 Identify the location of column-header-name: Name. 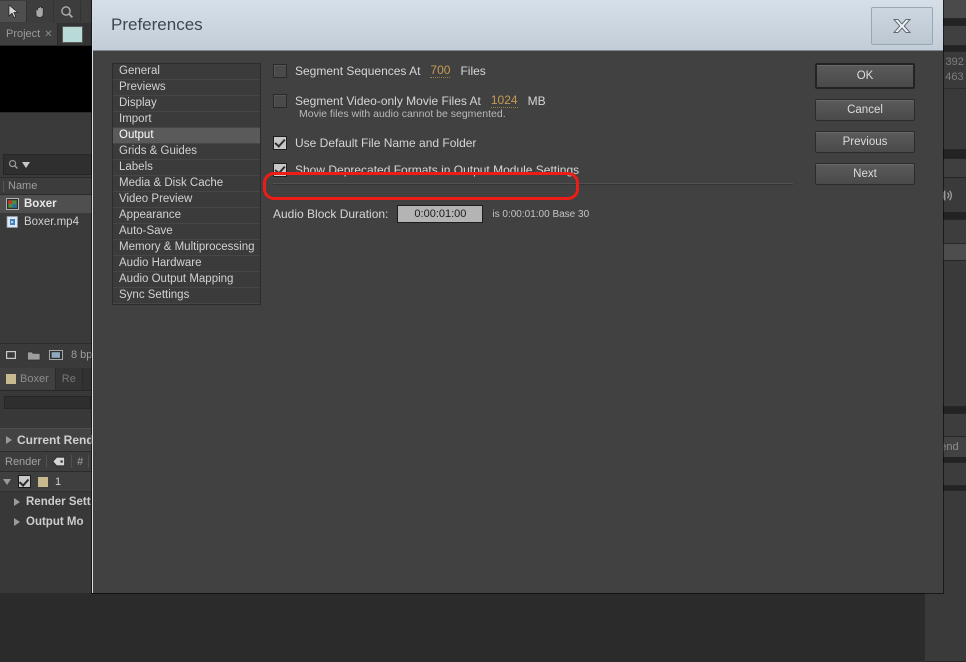
(23, 186).